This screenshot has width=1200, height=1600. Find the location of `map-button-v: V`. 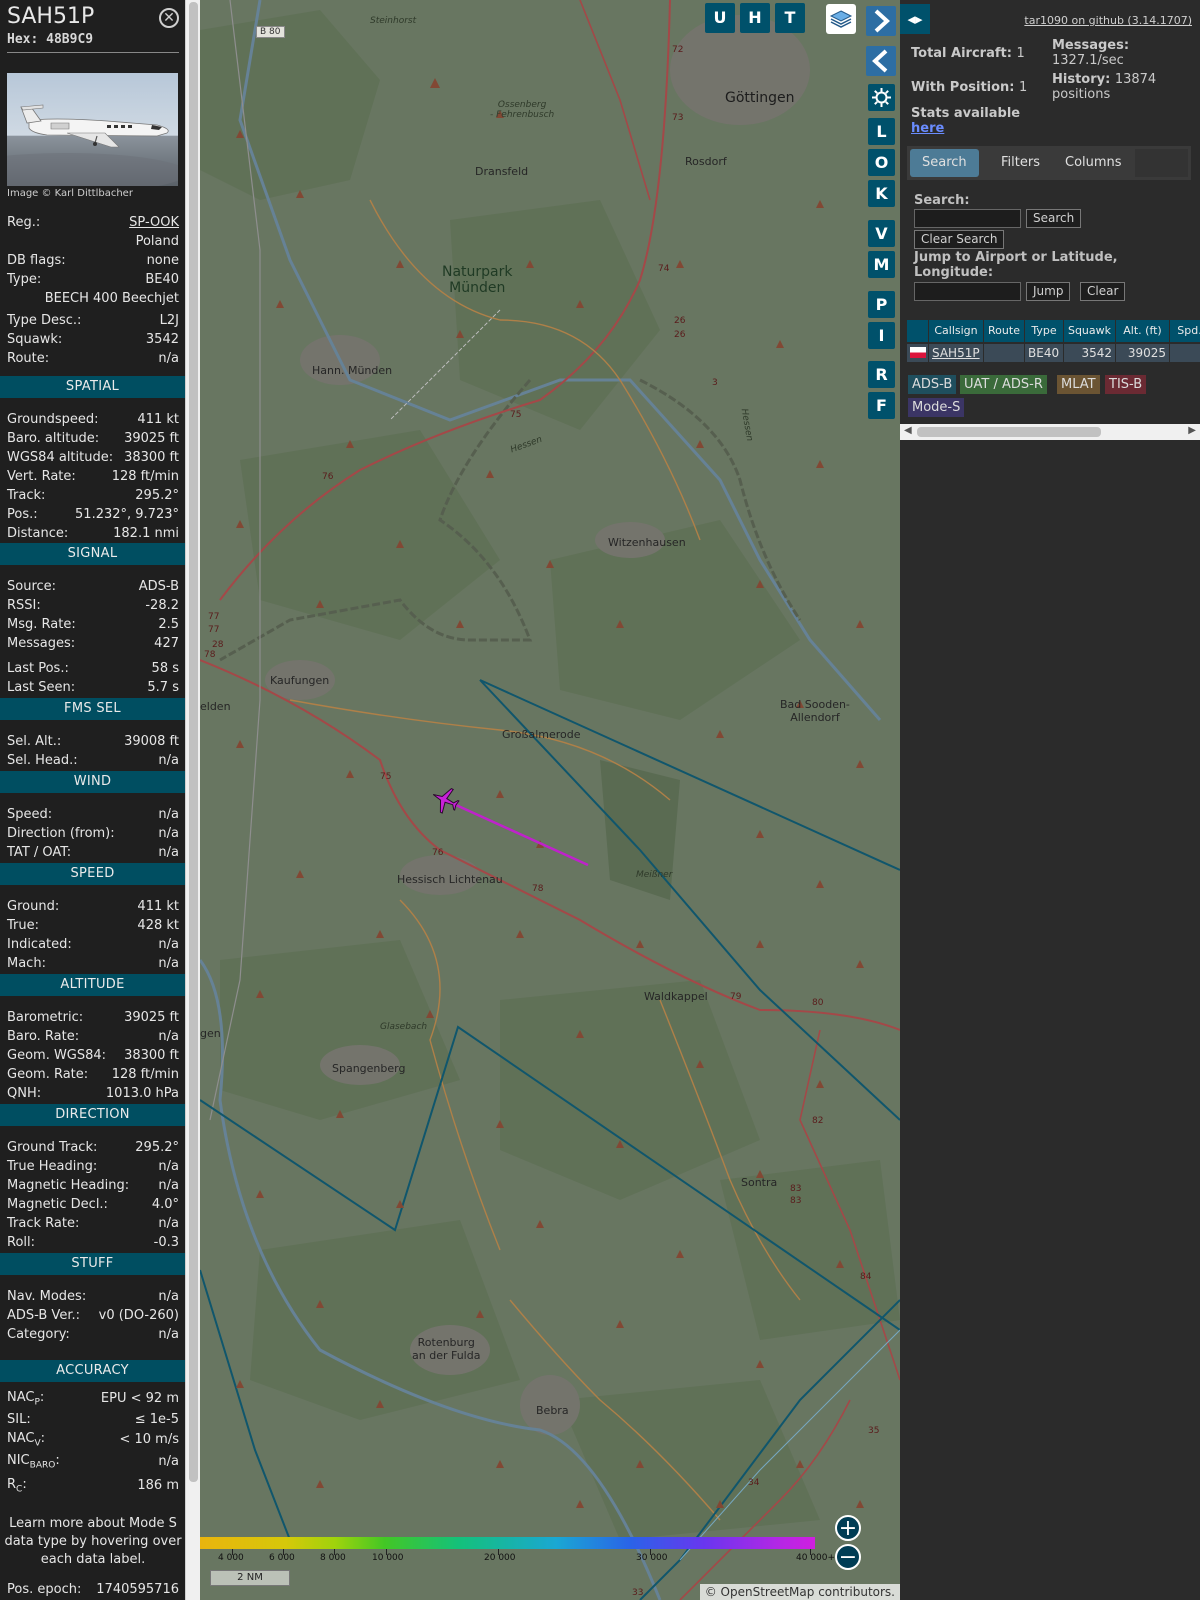

map-button-v: V is located at coordinates (881, 233).